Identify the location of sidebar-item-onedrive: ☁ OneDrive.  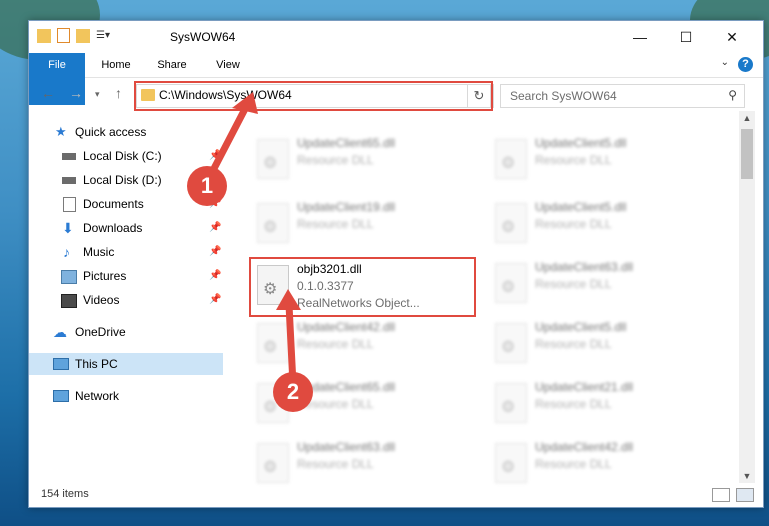
(126, 332).